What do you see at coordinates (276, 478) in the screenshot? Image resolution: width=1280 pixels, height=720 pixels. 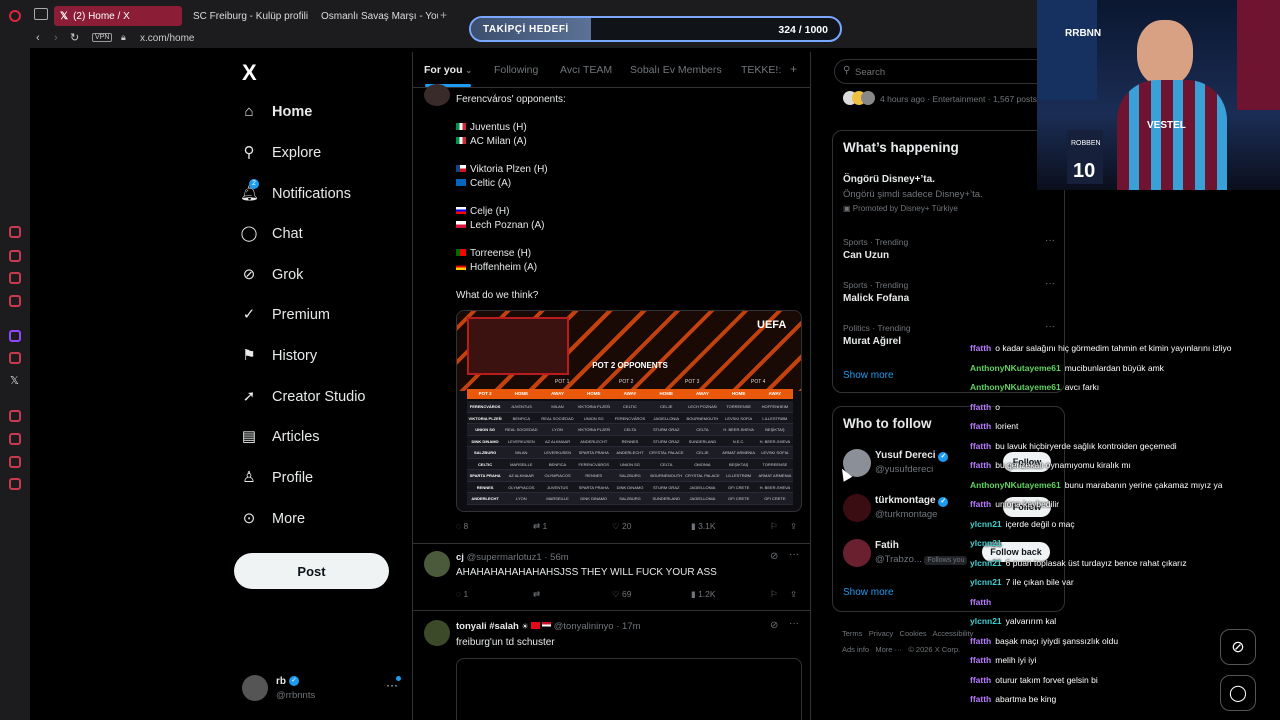 I see `nav-profile: ♙ Profile` at bounding box center [276, 478].